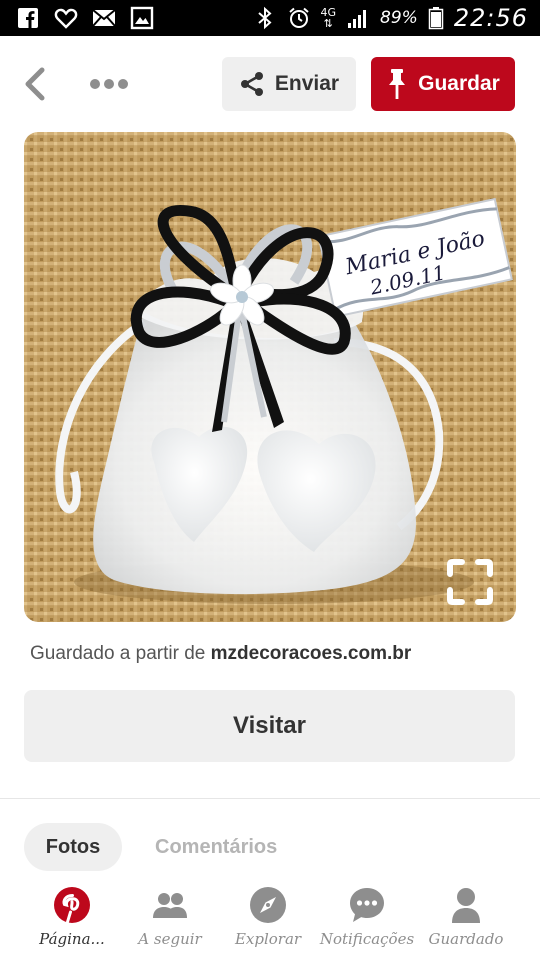 Image resolution: width=540 pixels, height=960 pixels. Describe the element at coordinates (66, 18) in the screenshot. I see `heart-icon` at that location.